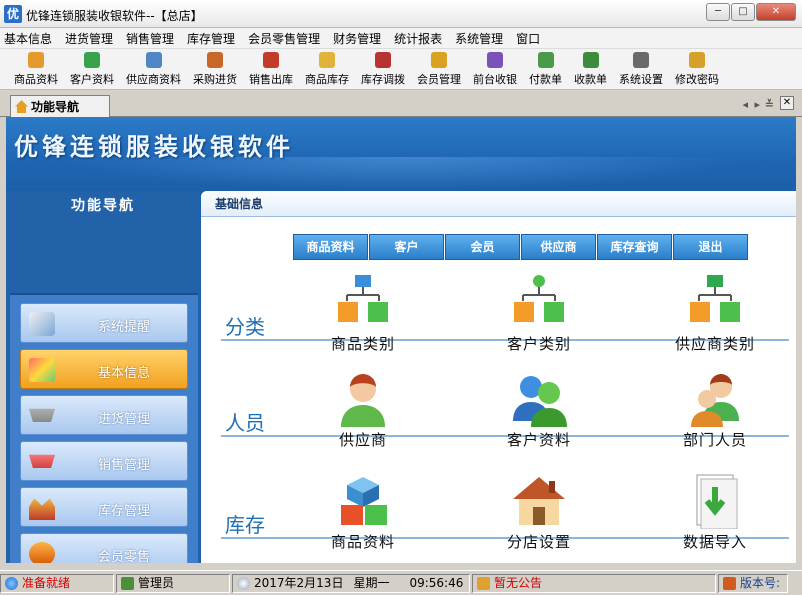 The height and width of the screenshot is (595, 802). Describe the element at coordinates (482, 247) in the screenshot. I see `quick-button-2: 会员` at that location.